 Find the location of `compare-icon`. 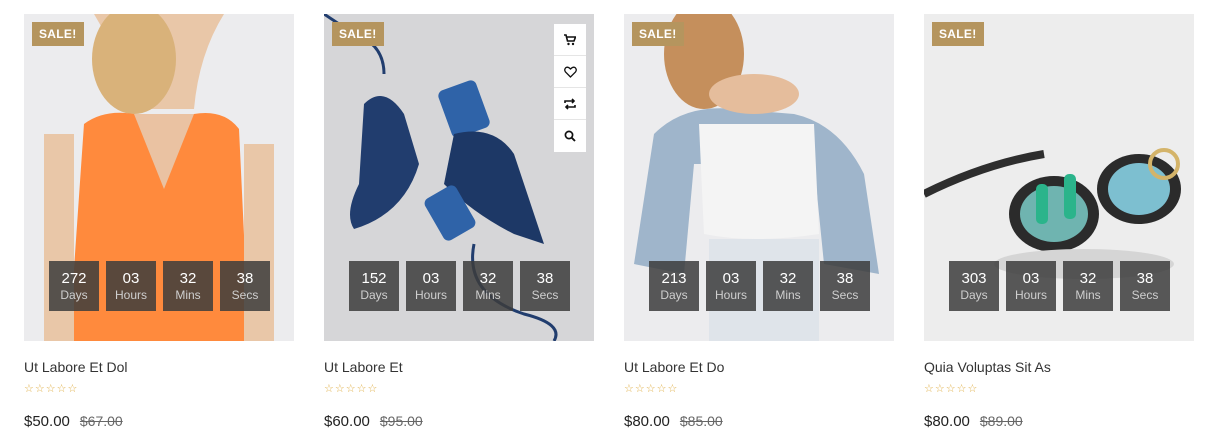

compare-icon is located at coordinates (570, 103).